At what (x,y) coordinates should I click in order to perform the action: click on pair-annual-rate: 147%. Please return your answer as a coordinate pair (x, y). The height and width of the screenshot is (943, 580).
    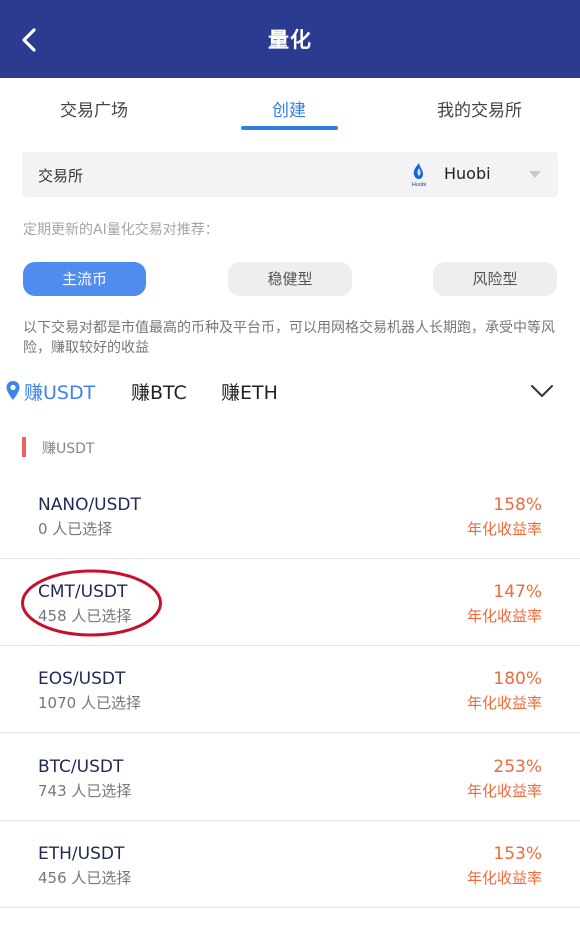
    Looking at the image, I should click on (517, 592).